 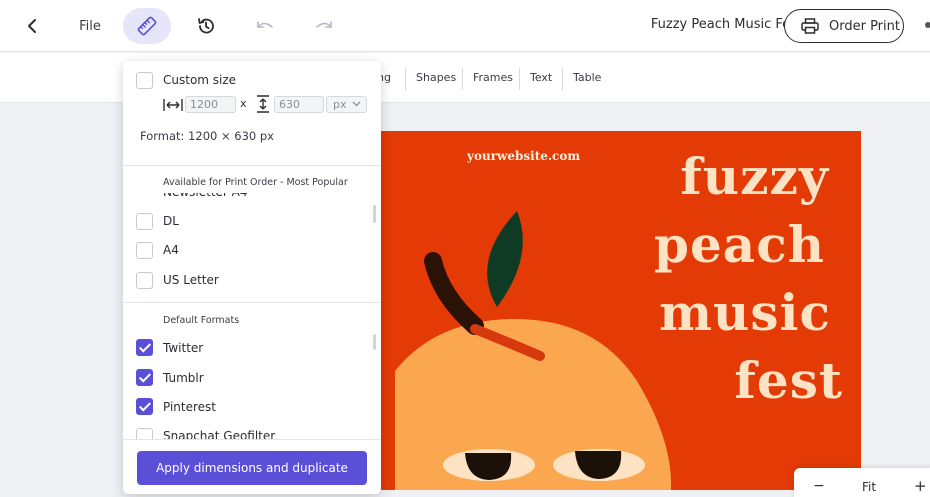 I want to click on back-button, so click(x=32, y=26).